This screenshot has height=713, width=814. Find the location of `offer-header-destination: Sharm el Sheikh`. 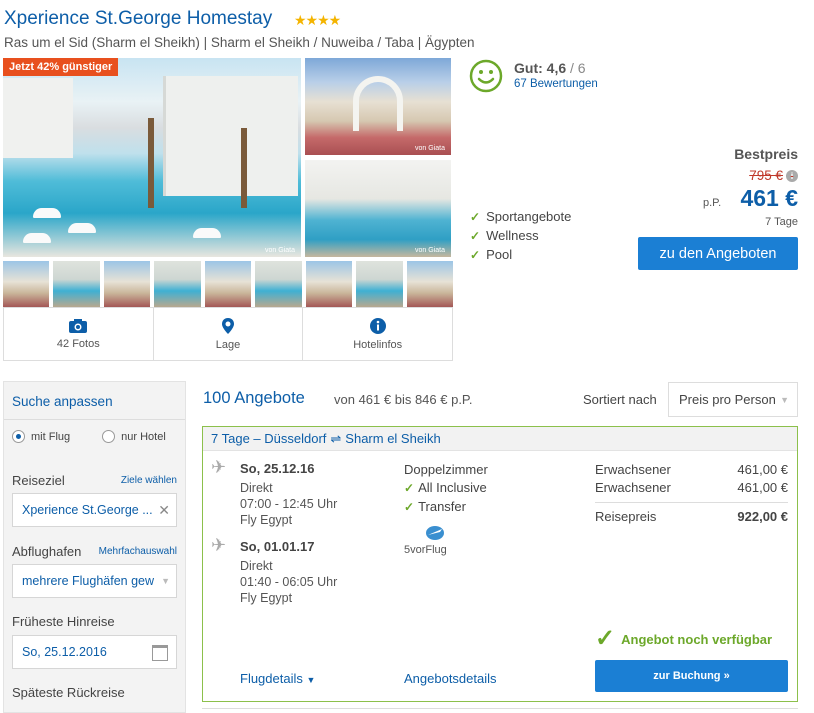

offer-header-destination: Sharm el Sheikh is located at coordinates (393, 438).